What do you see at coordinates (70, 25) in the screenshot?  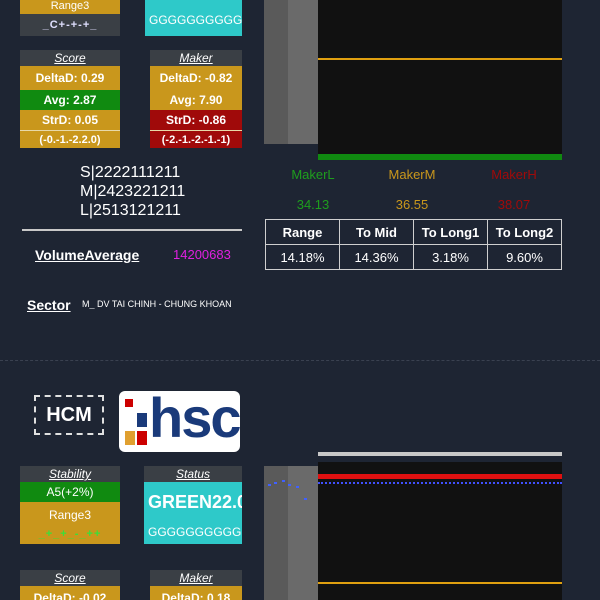 I see `trend-cell: _C+-+-+_` at bounding box center [70, 25].